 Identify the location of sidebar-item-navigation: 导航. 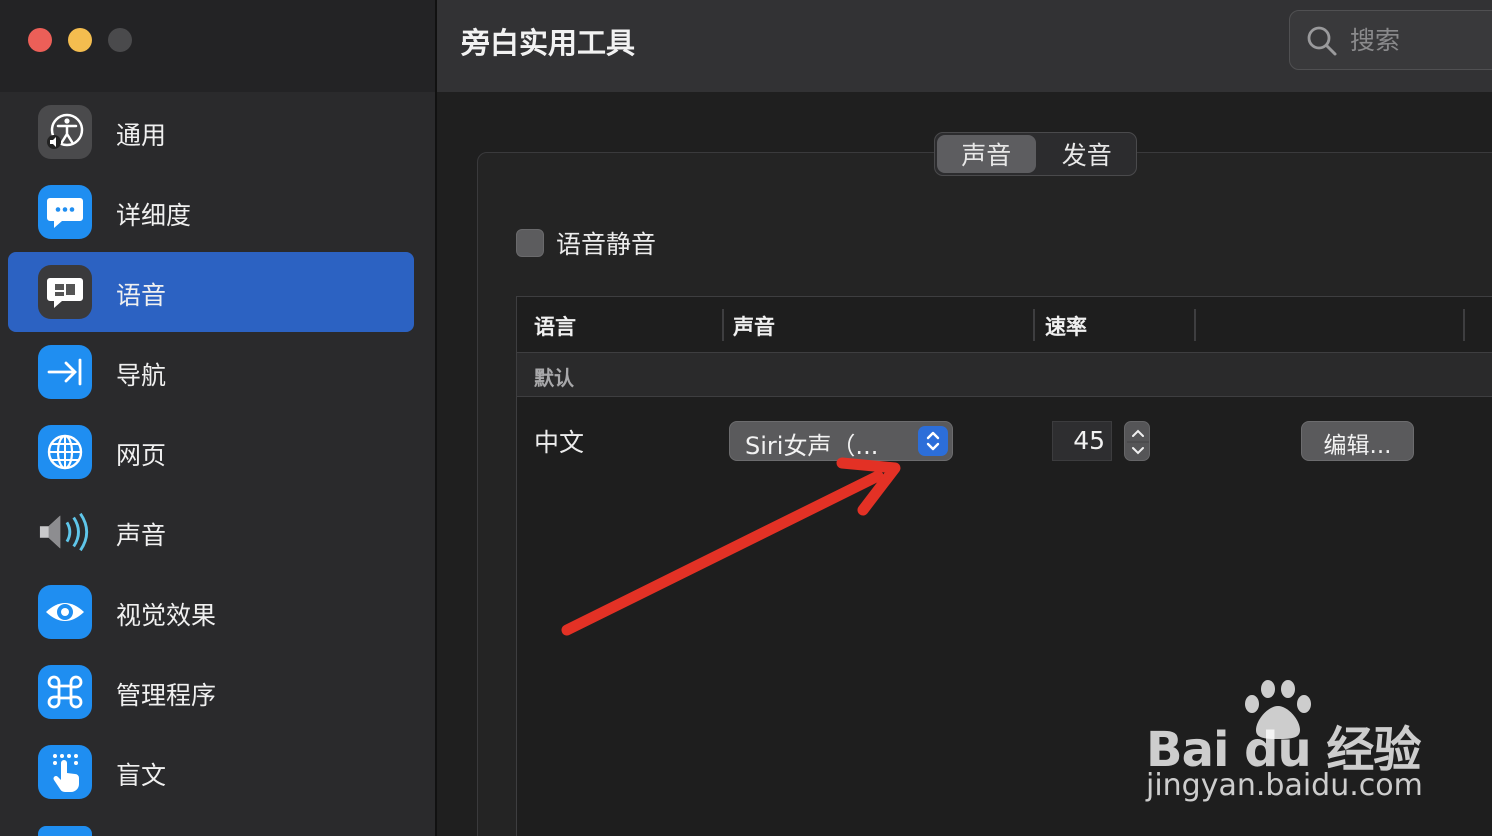
(211, 372).